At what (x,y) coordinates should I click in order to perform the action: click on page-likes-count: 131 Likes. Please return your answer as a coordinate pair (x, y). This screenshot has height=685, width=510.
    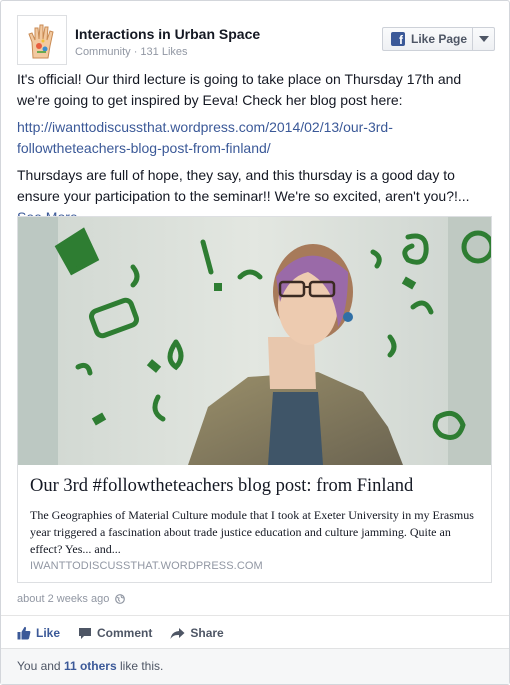
    Looking at the image, I should click on (164, 52).